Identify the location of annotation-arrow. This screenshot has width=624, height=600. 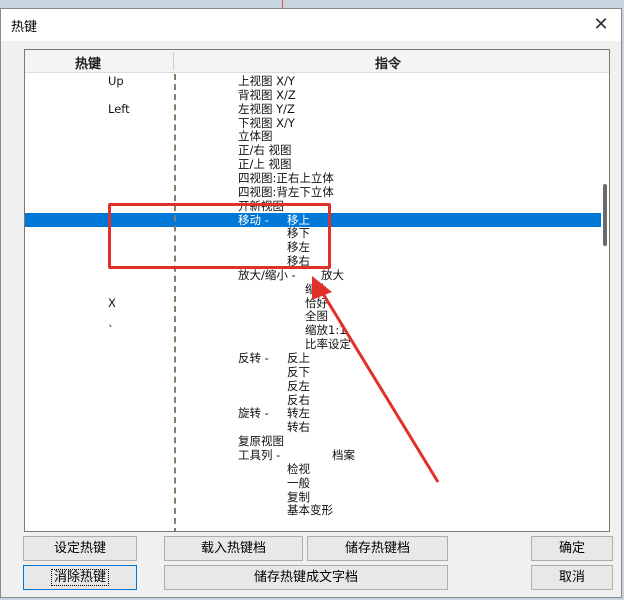
(376, 379).